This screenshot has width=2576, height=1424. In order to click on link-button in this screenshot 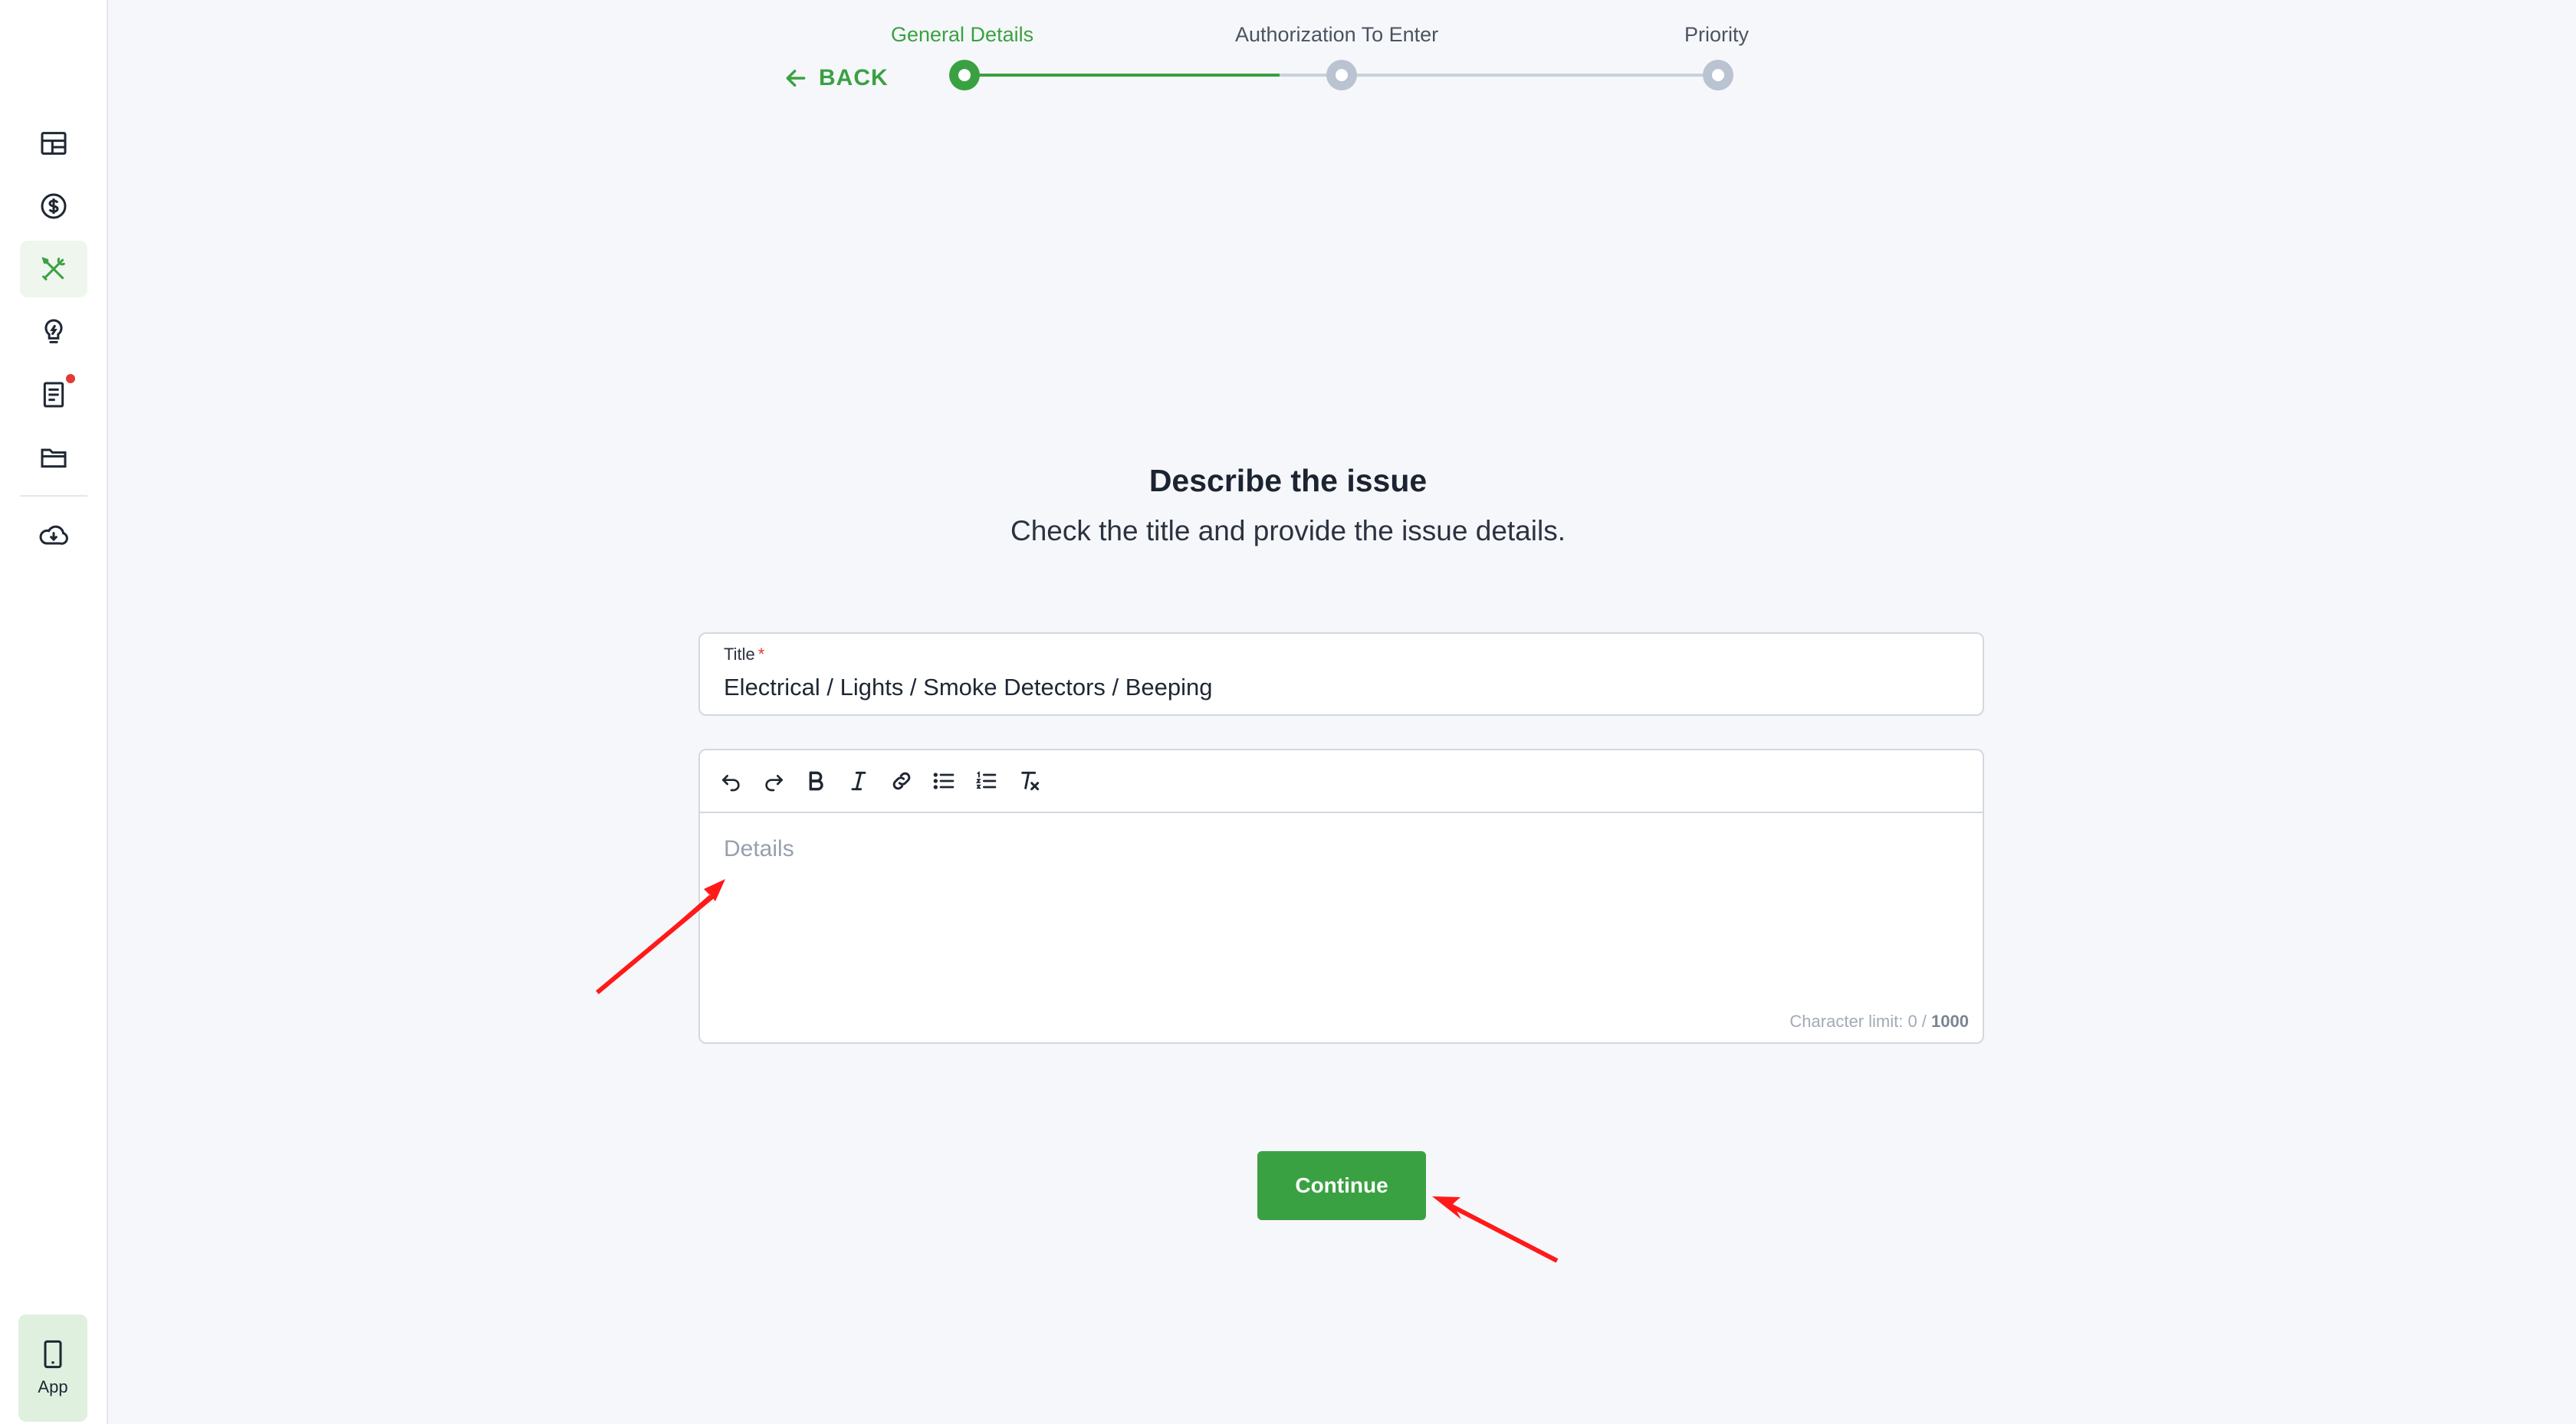, I will do `click(902, 781)`.